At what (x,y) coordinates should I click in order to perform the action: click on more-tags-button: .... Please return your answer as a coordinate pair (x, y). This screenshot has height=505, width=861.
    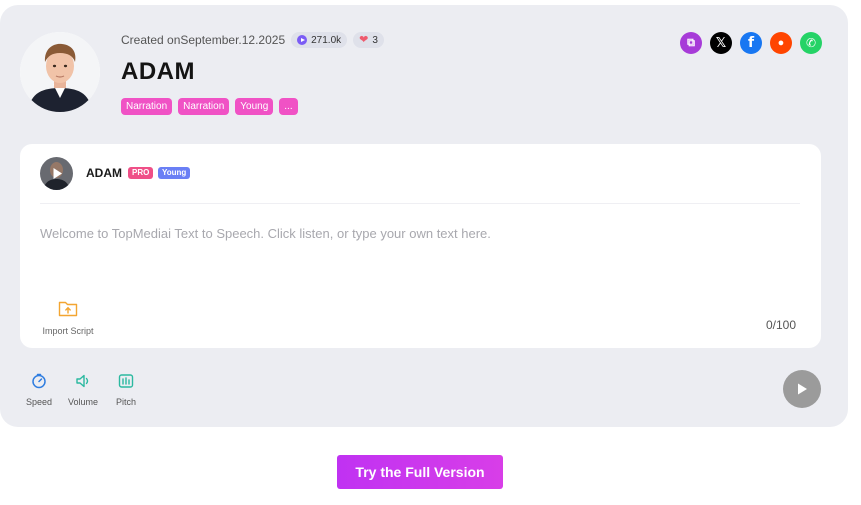
    Looking at the image, I should click on (288, 106).